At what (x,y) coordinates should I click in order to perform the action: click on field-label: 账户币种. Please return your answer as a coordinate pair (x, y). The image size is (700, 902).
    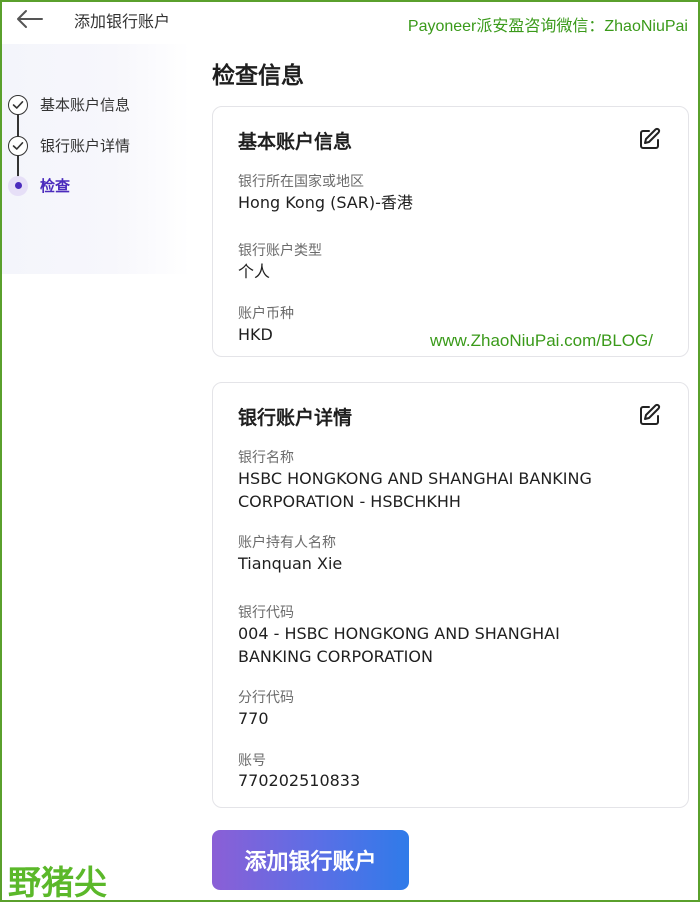
    Looking at the image, I should click on (266, 314).